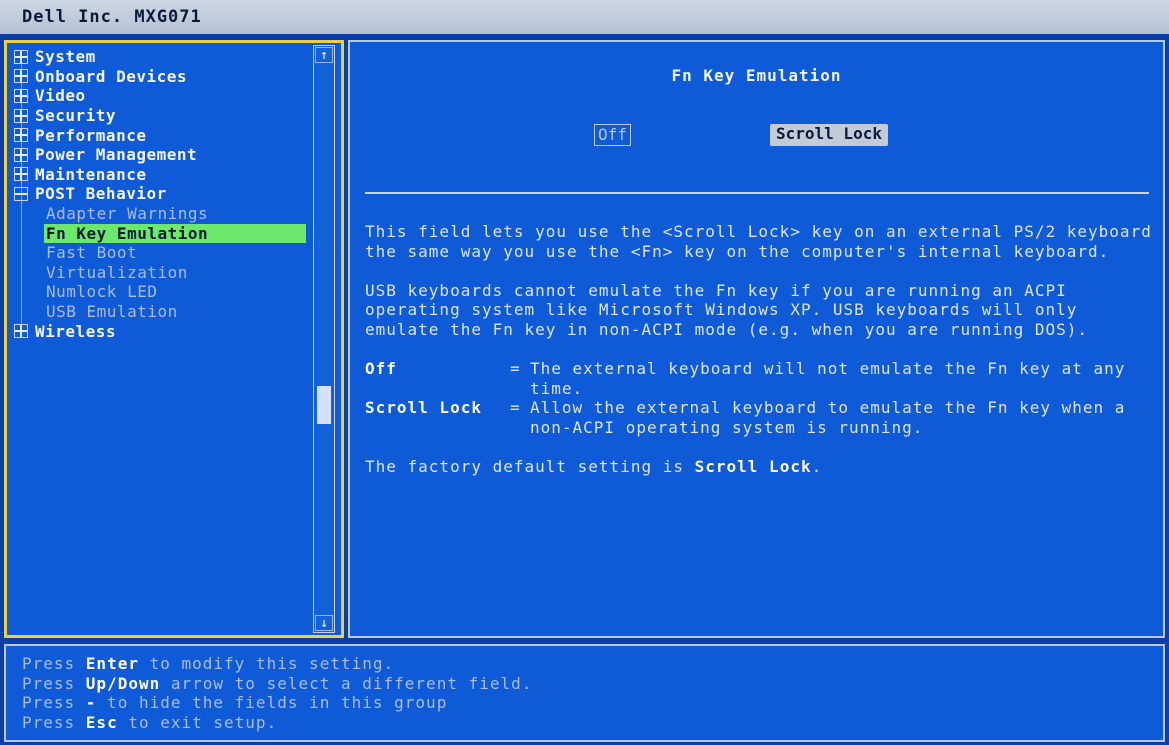  I want to click on help-suffix: to hide the fields in this group, so click(272, 703).